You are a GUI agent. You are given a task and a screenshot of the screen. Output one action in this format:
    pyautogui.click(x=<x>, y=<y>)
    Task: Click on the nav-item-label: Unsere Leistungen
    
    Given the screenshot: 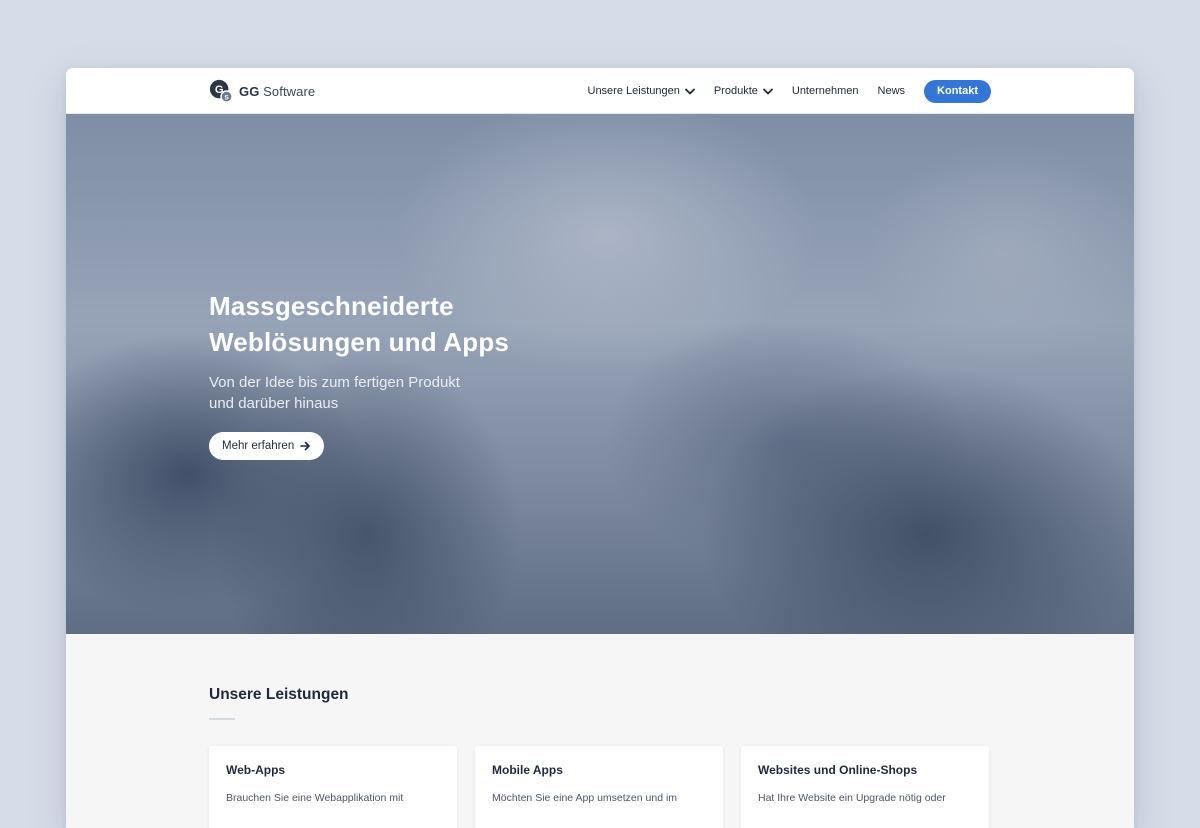 What is the action you would take?
    pyautogui.click(x=633, y=91)
    